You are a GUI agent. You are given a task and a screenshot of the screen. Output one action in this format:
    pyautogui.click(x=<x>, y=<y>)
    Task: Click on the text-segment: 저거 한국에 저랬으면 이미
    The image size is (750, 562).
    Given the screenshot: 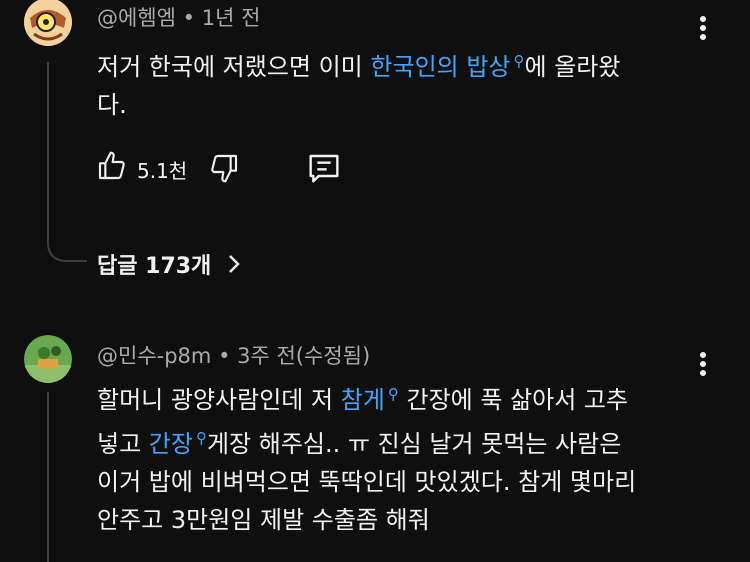 What is the action you would take?
    pyautogui.click(x=234, y=67)
    